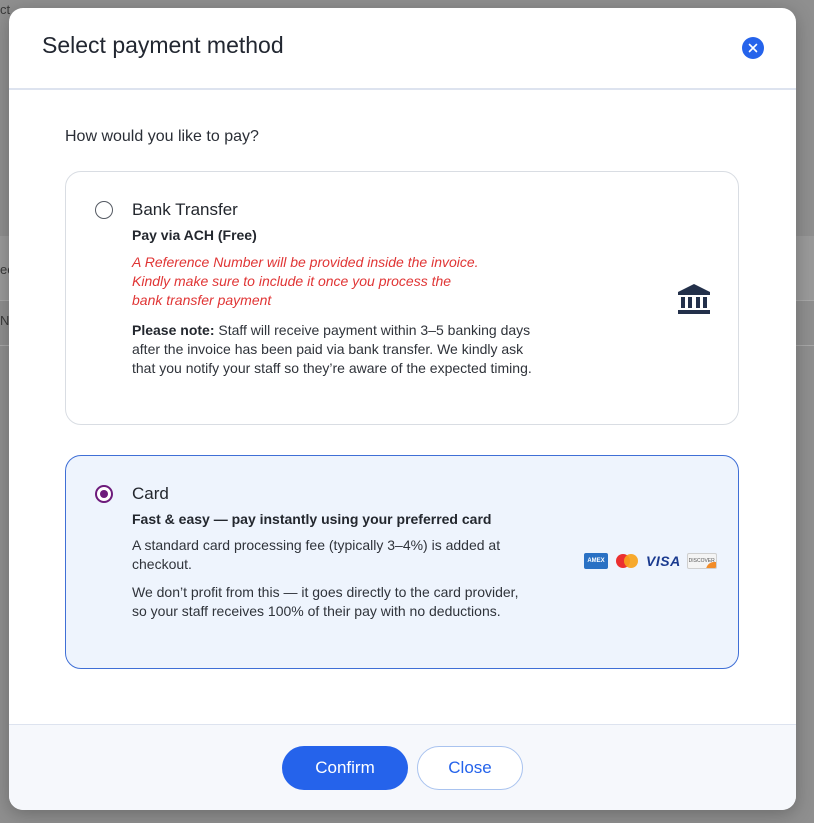 The width and height of the screenshot is (814, 823). I want to click on card-title: Card, so click(150, 493).